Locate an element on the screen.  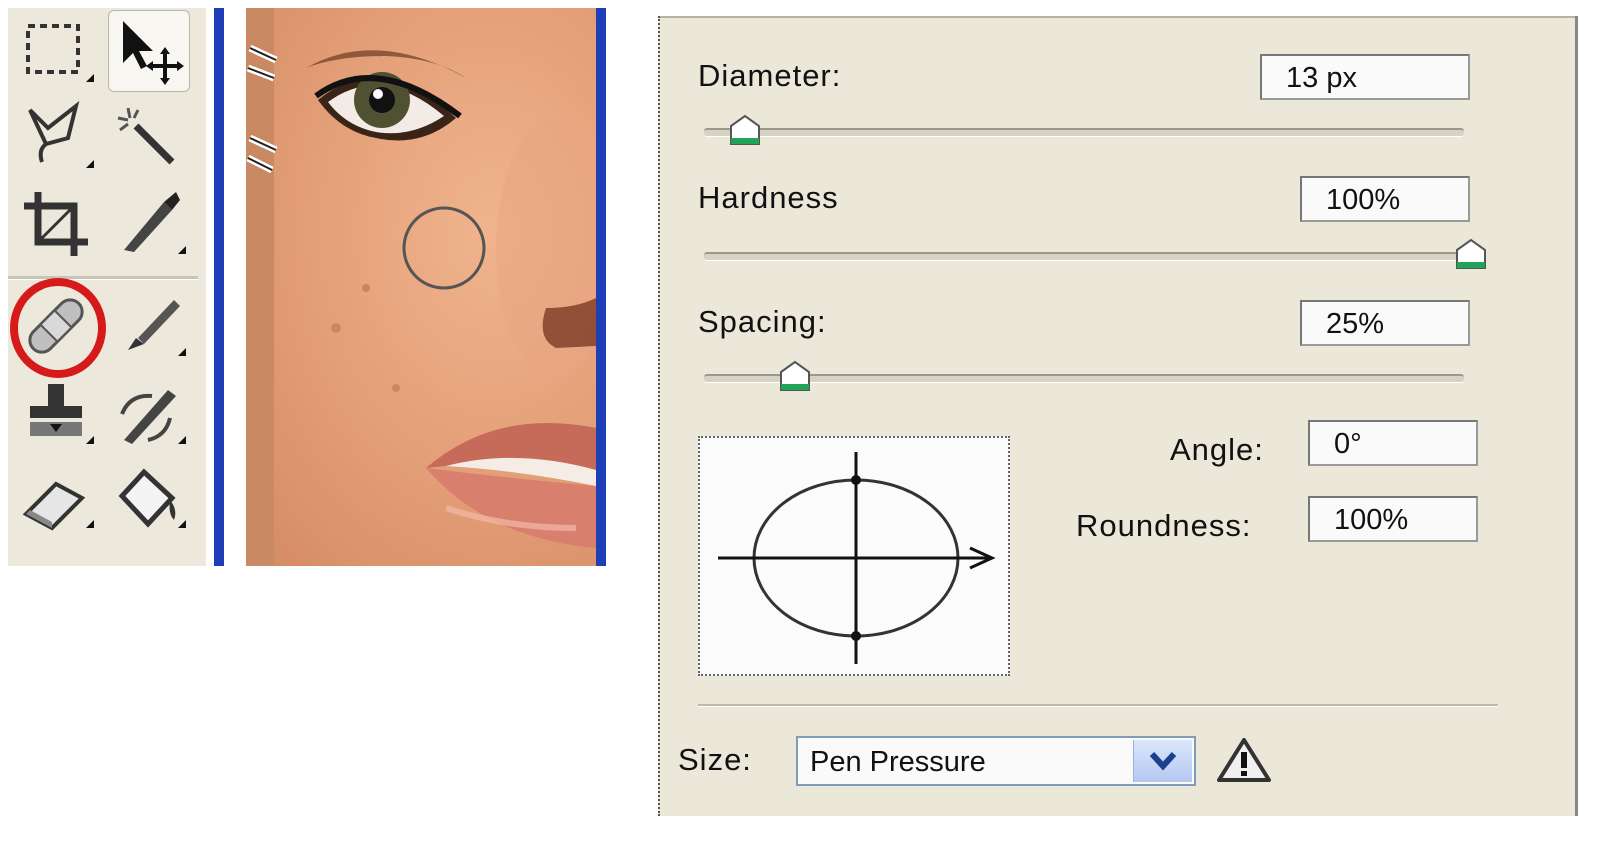
spacing-slider-thumb is located at coordinates (795, 376).